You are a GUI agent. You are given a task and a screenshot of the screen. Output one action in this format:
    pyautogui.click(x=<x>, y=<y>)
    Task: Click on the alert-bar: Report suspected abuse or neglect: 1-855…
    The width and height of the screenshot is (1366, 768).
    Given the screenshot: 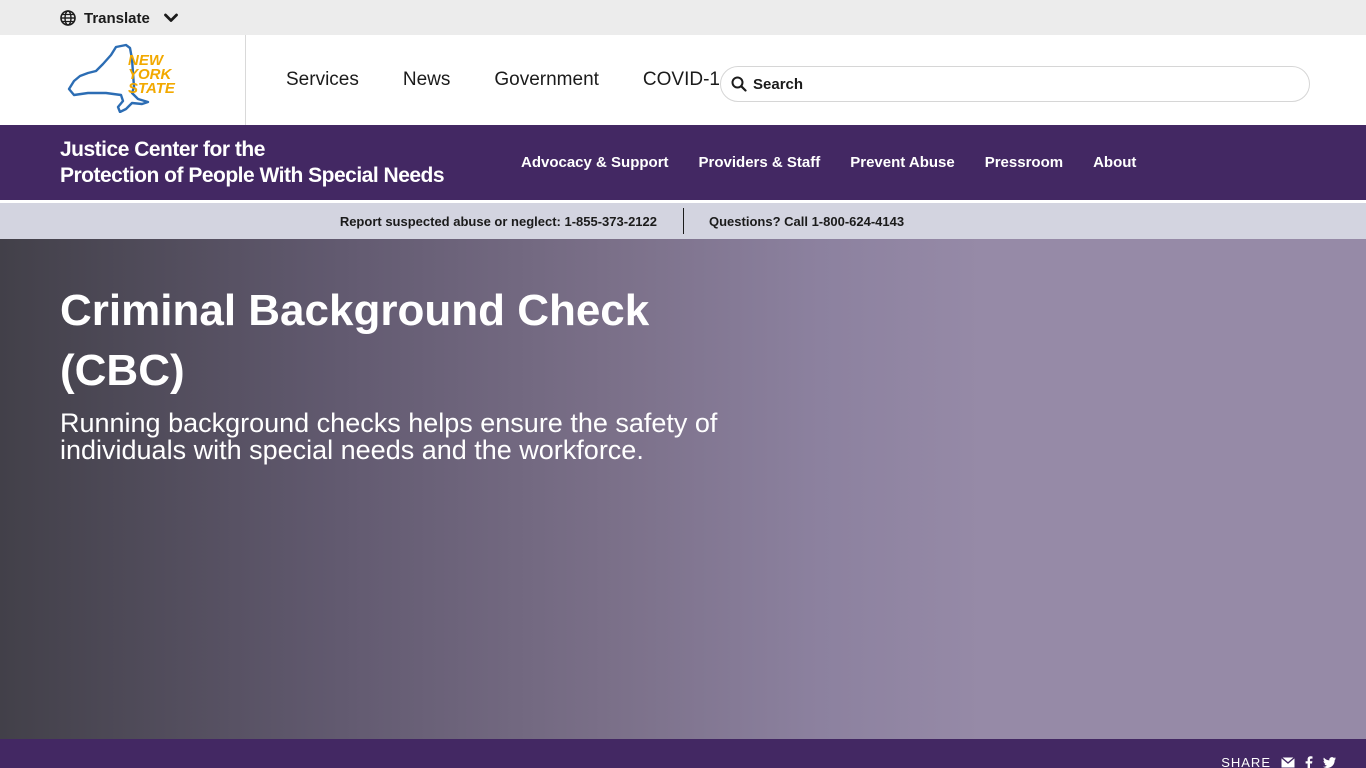 What is the action you would take?
    pyautogui.click(x=683, y=221)
    